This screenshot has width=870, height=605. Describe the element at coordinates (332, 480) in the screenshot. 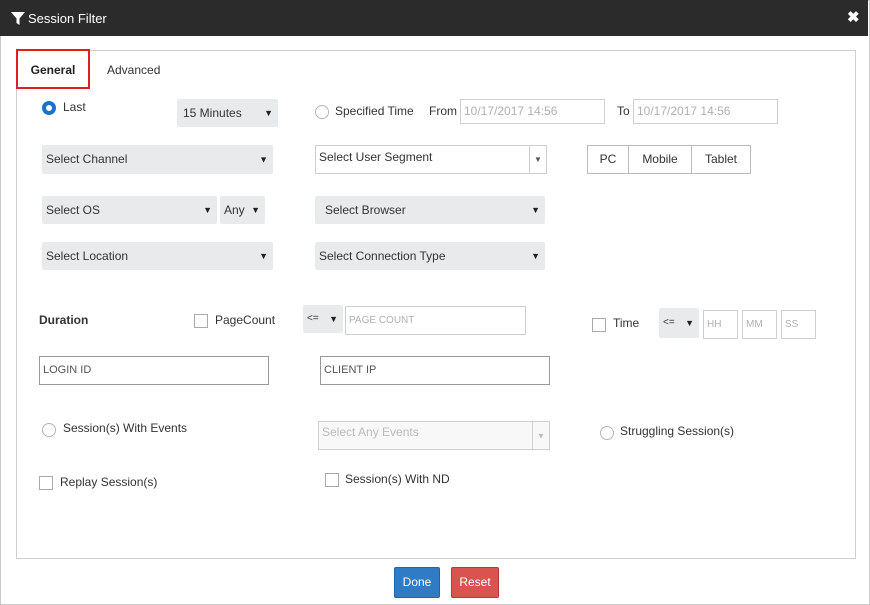

I see `with-nd-checkbox` at that location.